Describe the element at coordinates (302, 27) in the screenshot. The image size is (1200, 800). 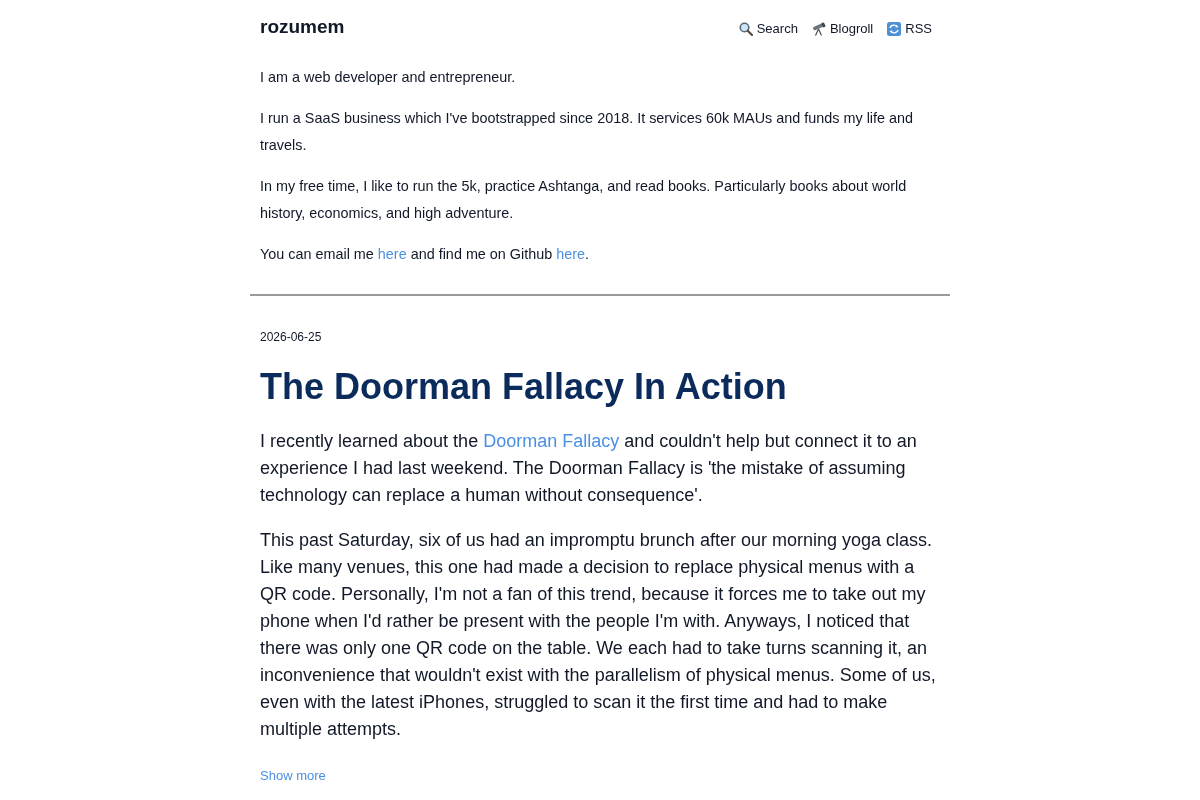
I see `site-title: rozumem` at that location.